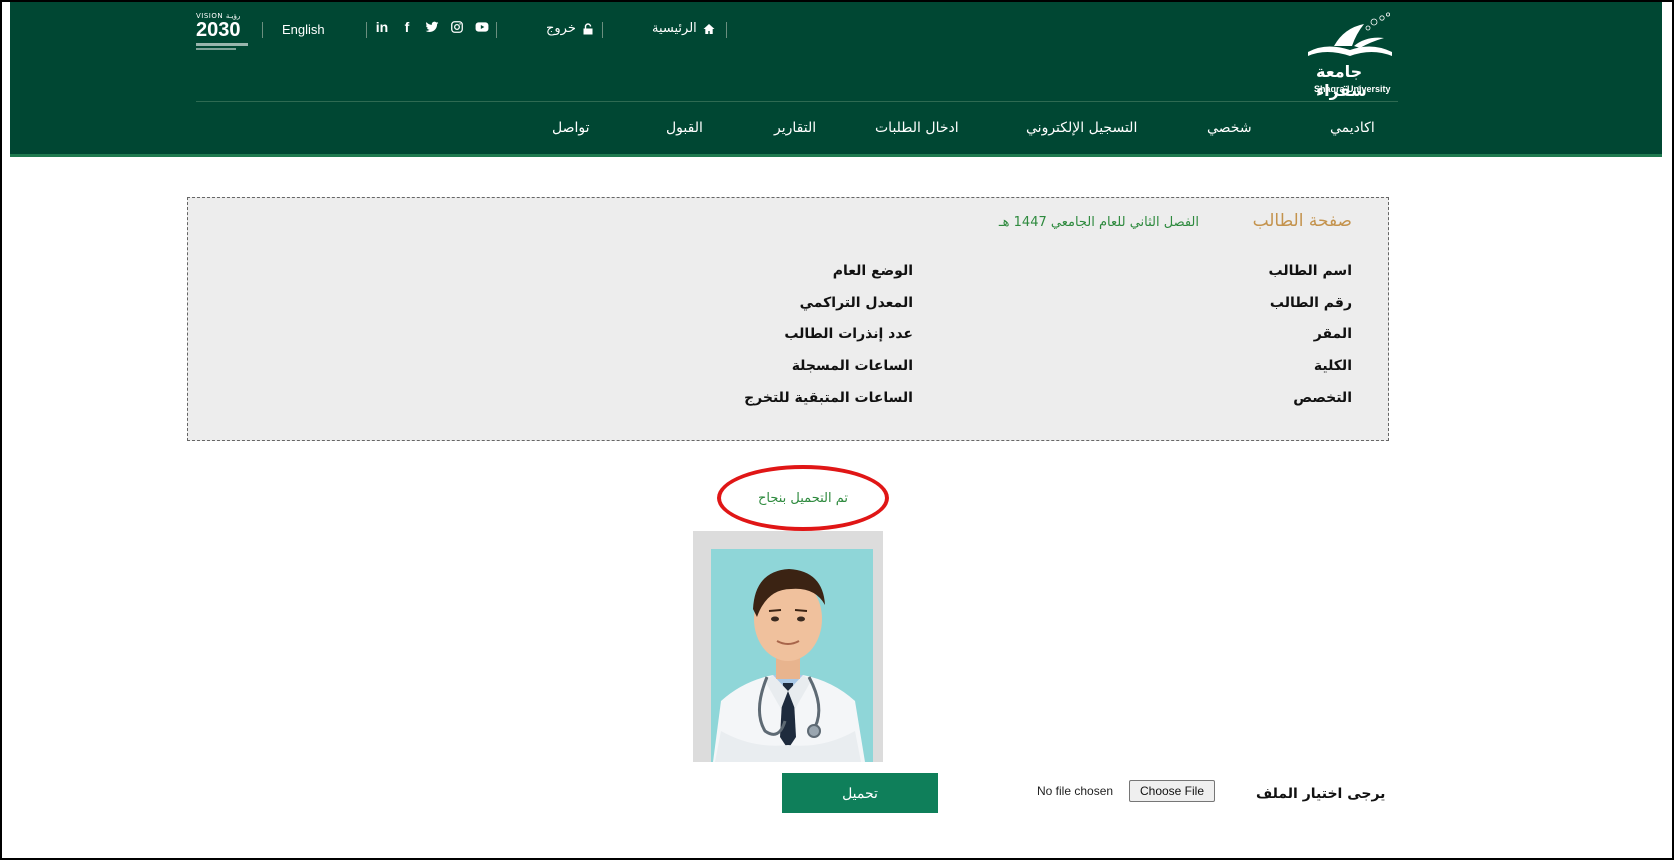 The height and width of the screenshot is (860, 1674). What do you see at coordinates (482, 27) in the screenshot?
I see `youtube-icon` at bounding box center [482, 27].